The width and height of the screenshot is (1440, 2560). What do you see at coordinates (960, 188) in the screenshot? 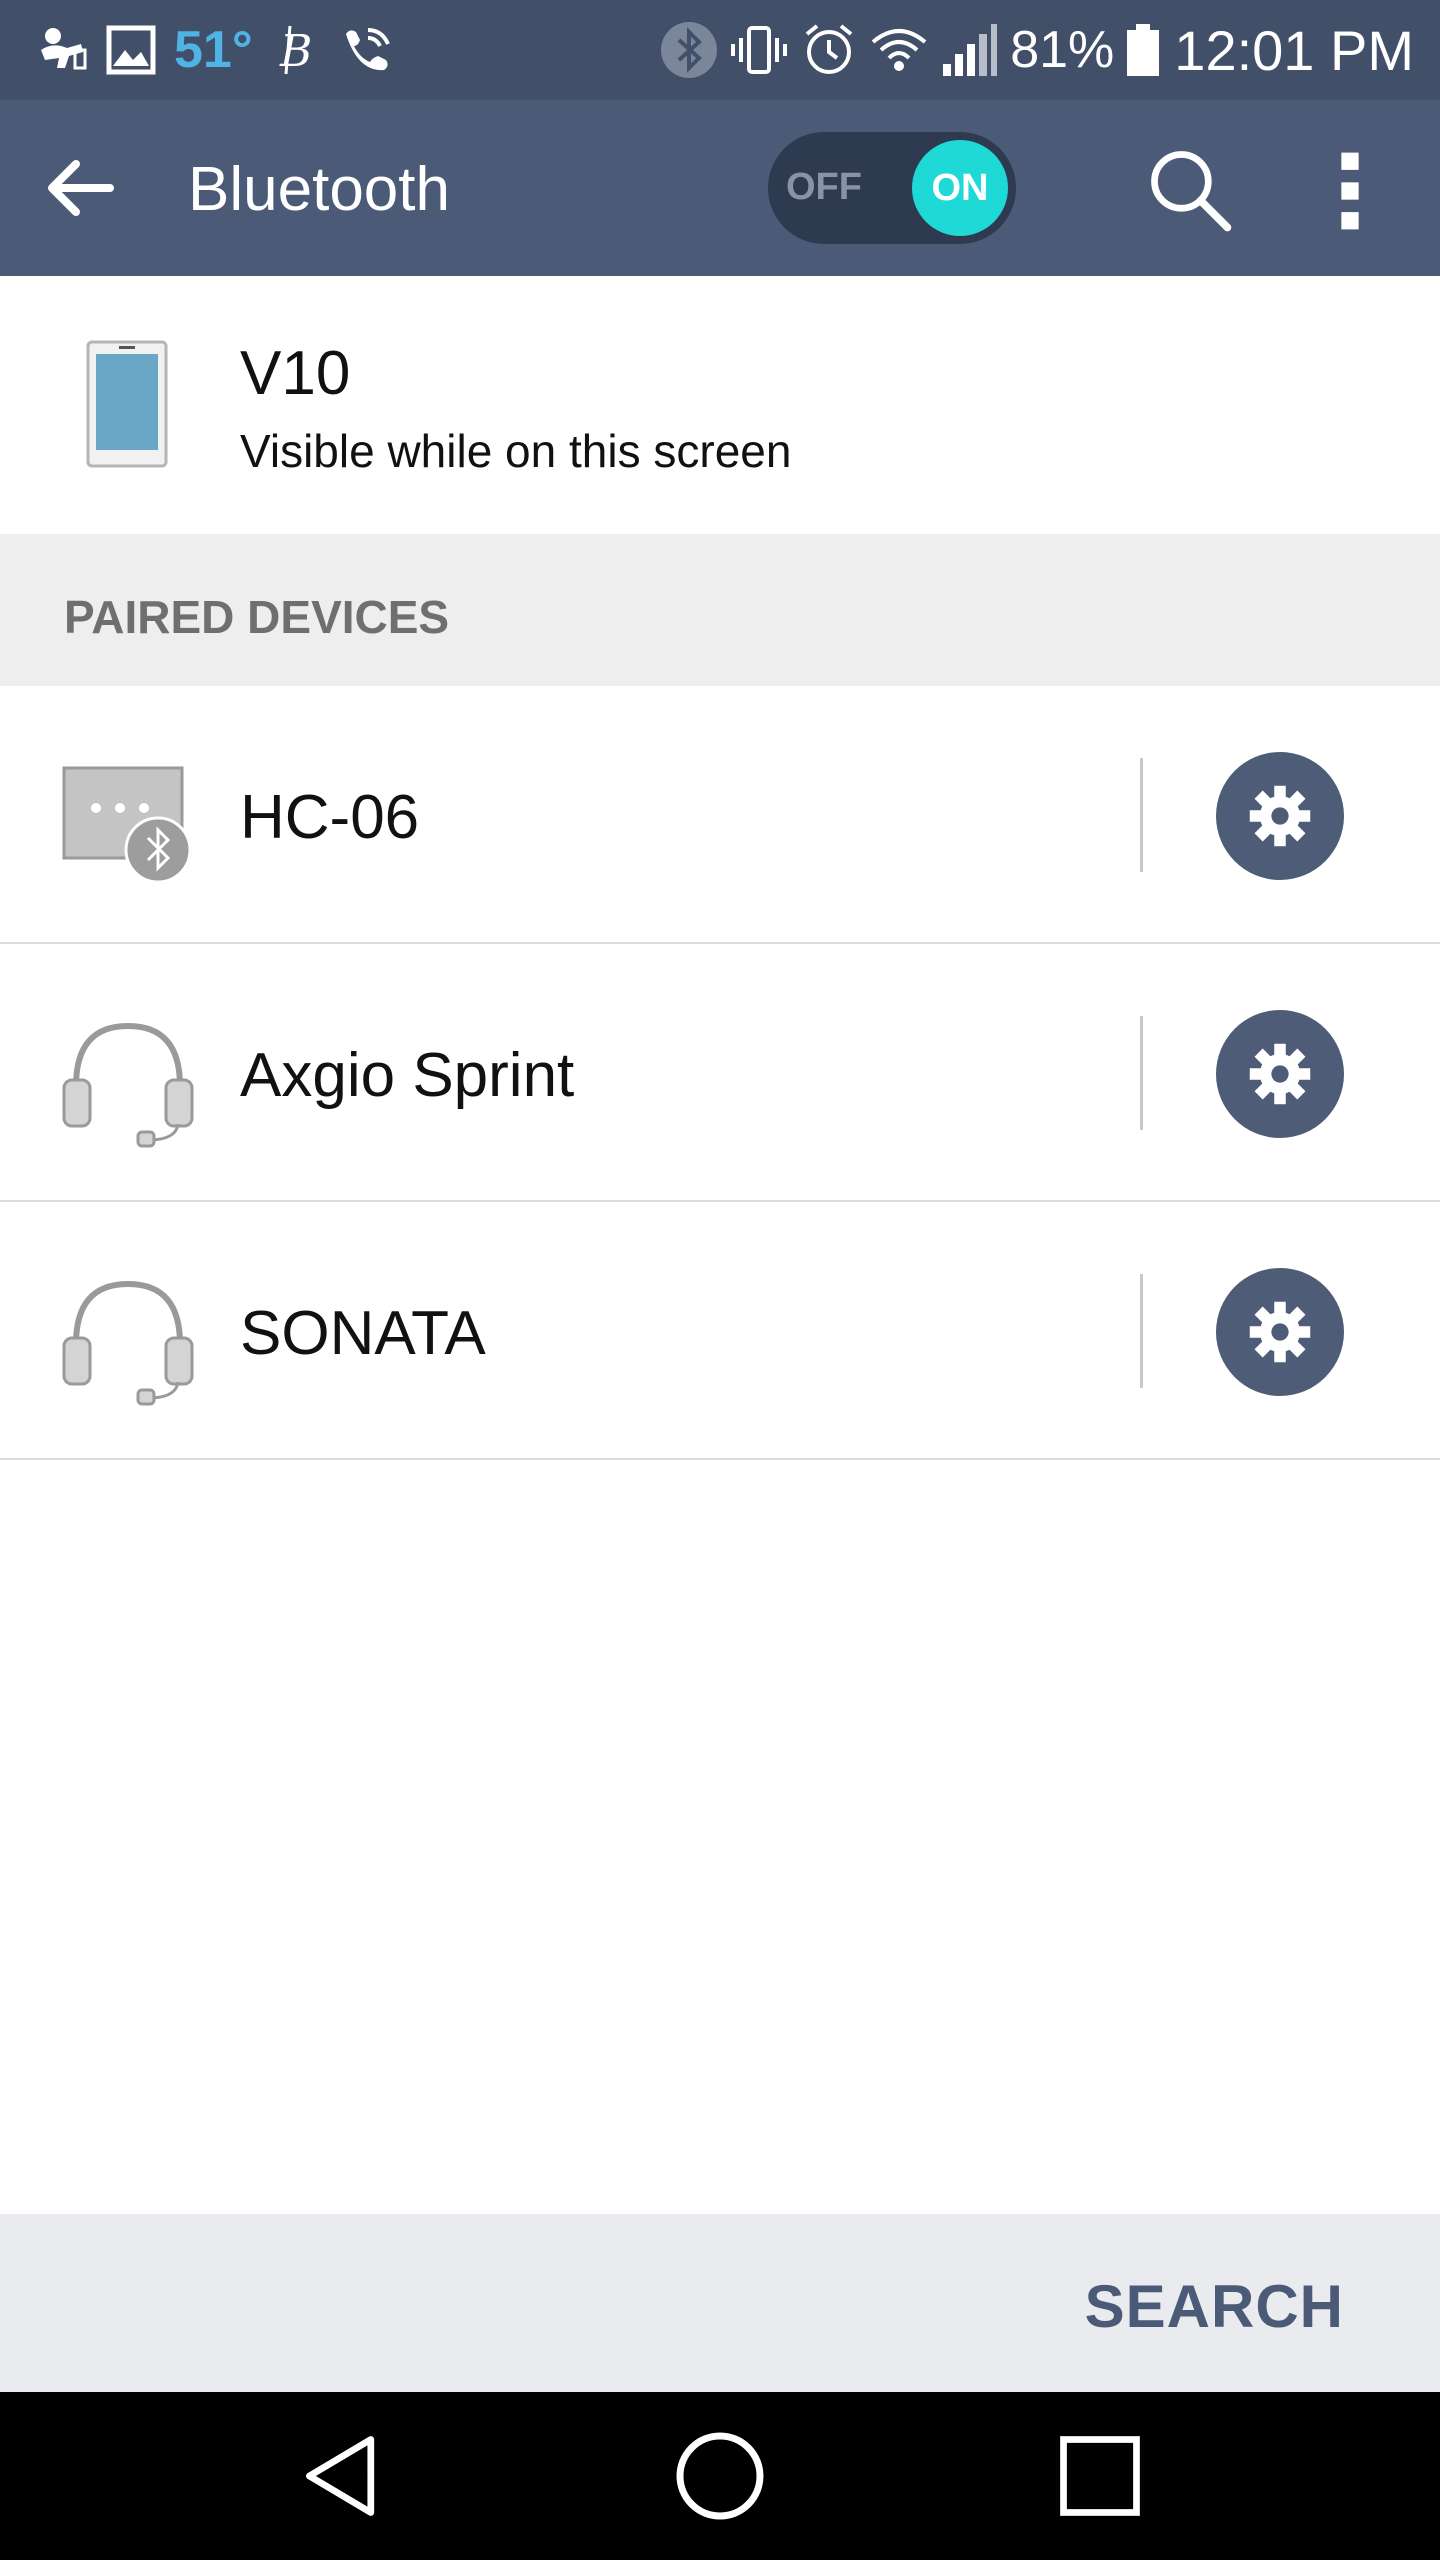
I see `toggle-on-knob: ON` at bounding box center [960, 188].